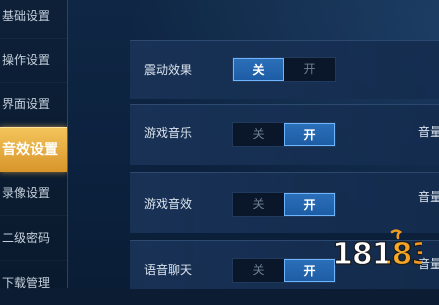 The height and width of the screenshot is (305, 439). I want to click on sidebar-item-label: 音效设置, so click(30, 150).